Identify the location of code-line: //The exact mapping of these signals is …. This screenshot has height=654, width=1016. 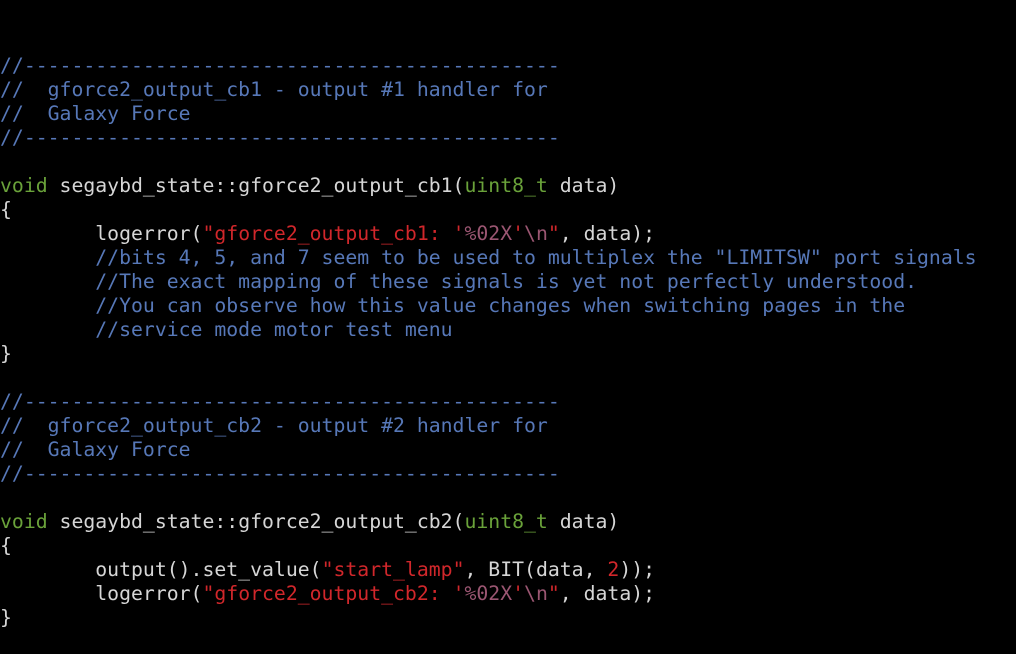
(508, 282).